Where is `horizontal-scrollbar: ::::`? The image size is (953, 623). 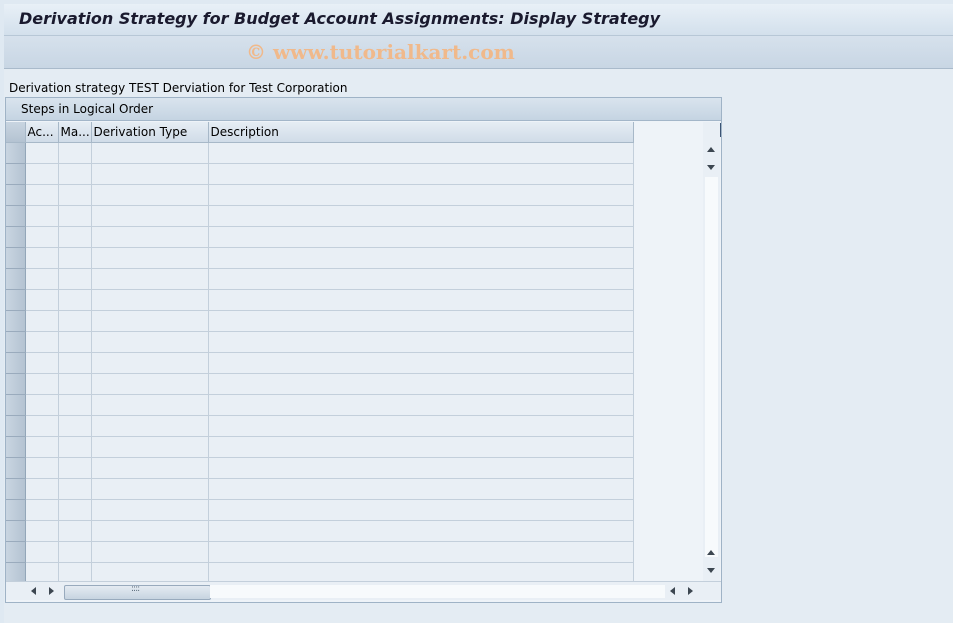
horizontal-scrollbar: :::: is located at coordinates (363, 590).